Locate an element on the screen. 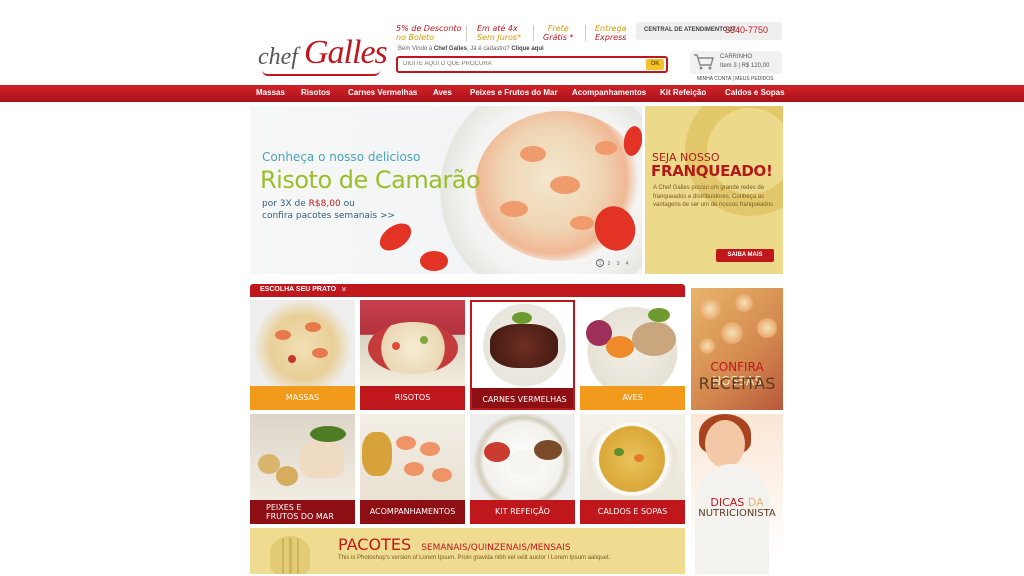 This screenshot has height=576, width=1024. category-tile-carnes: CARNES VERMELHAS is located at coordinates (522, 355).